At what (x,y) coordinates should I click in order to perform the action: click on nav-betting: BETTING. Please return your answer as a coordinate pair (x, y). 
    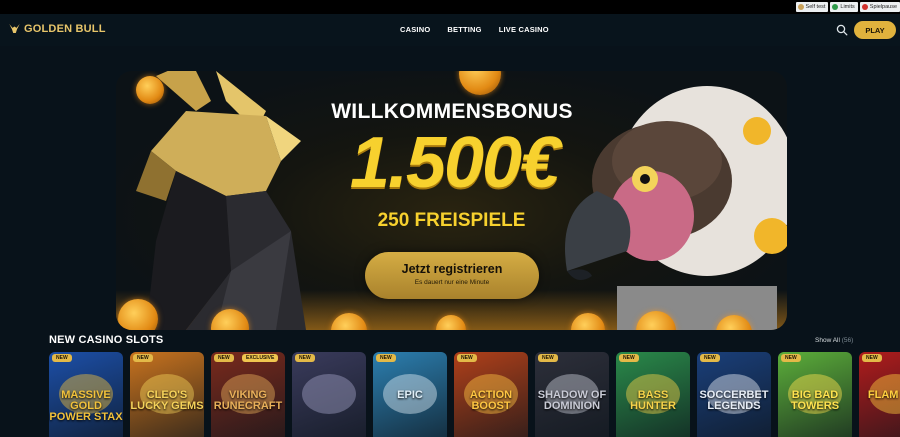
    Looking at the image, I should click on (464, 29).